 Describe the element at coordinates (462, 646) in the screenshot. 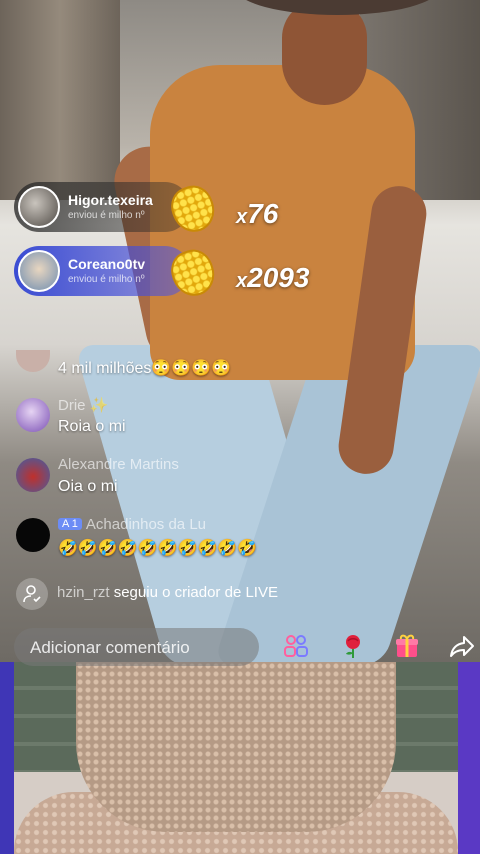

I see `share-icon` at that location.